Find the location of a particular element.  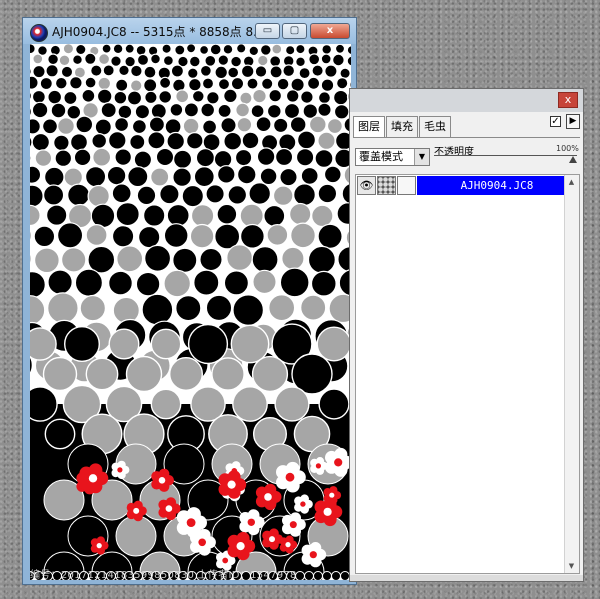

panel-footer is located at coordinates (466, 578).